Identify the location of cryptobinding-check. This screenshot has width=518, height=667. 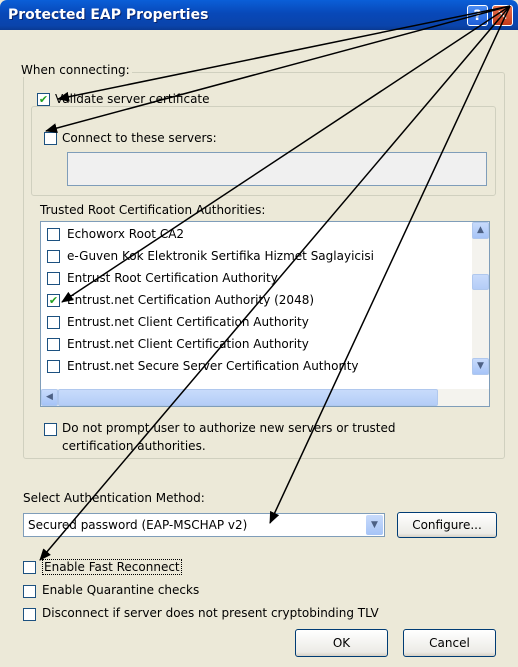
(29, 614).